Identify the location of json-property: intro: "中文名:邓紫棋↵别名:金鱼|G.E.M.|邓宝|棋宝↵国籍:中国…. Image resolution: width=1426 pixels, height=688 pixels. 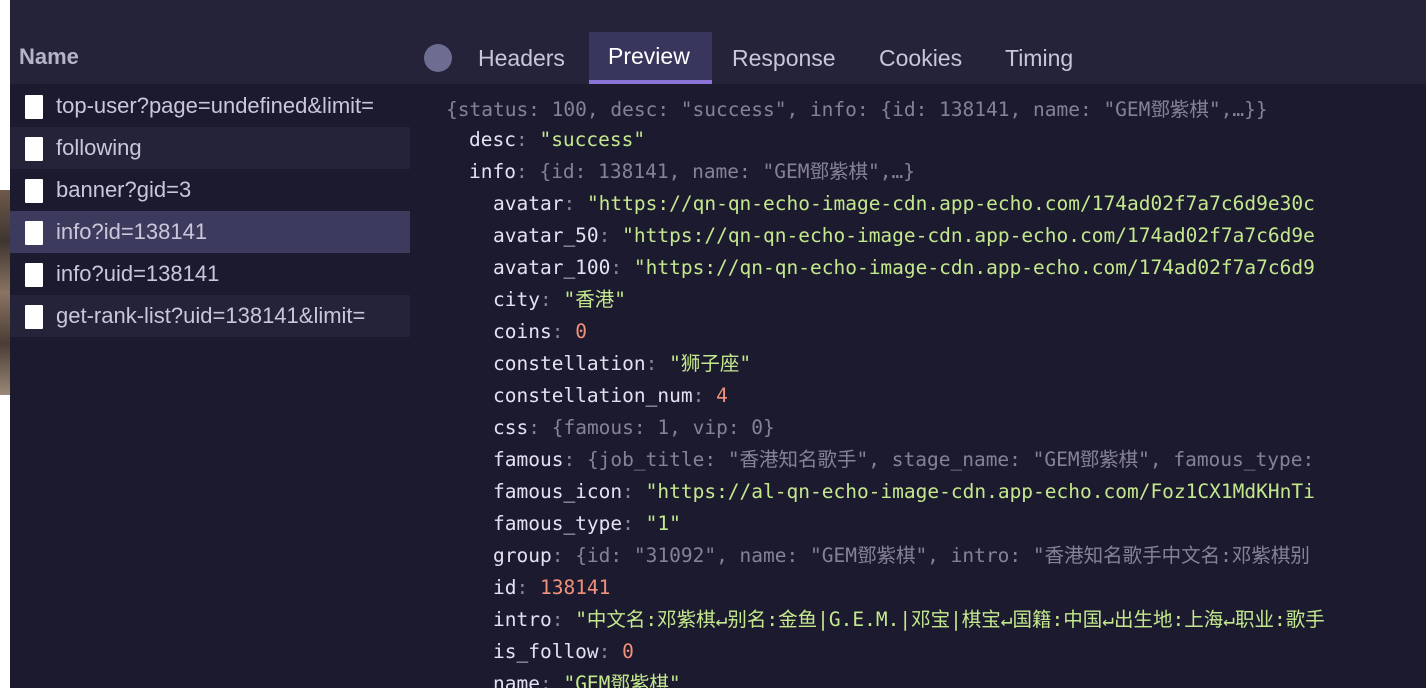
(909, 620).